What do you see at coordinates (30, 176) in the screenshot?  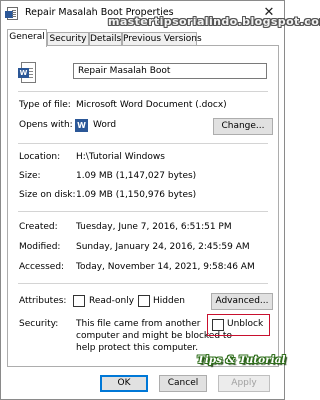 I see `size-label: Size:` at bounding box center [30, 176].